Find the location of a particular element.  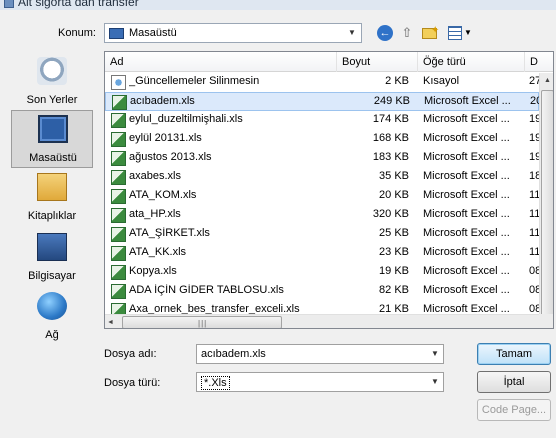

back-arrow-icon: ← is located at coordinates (385, 33).